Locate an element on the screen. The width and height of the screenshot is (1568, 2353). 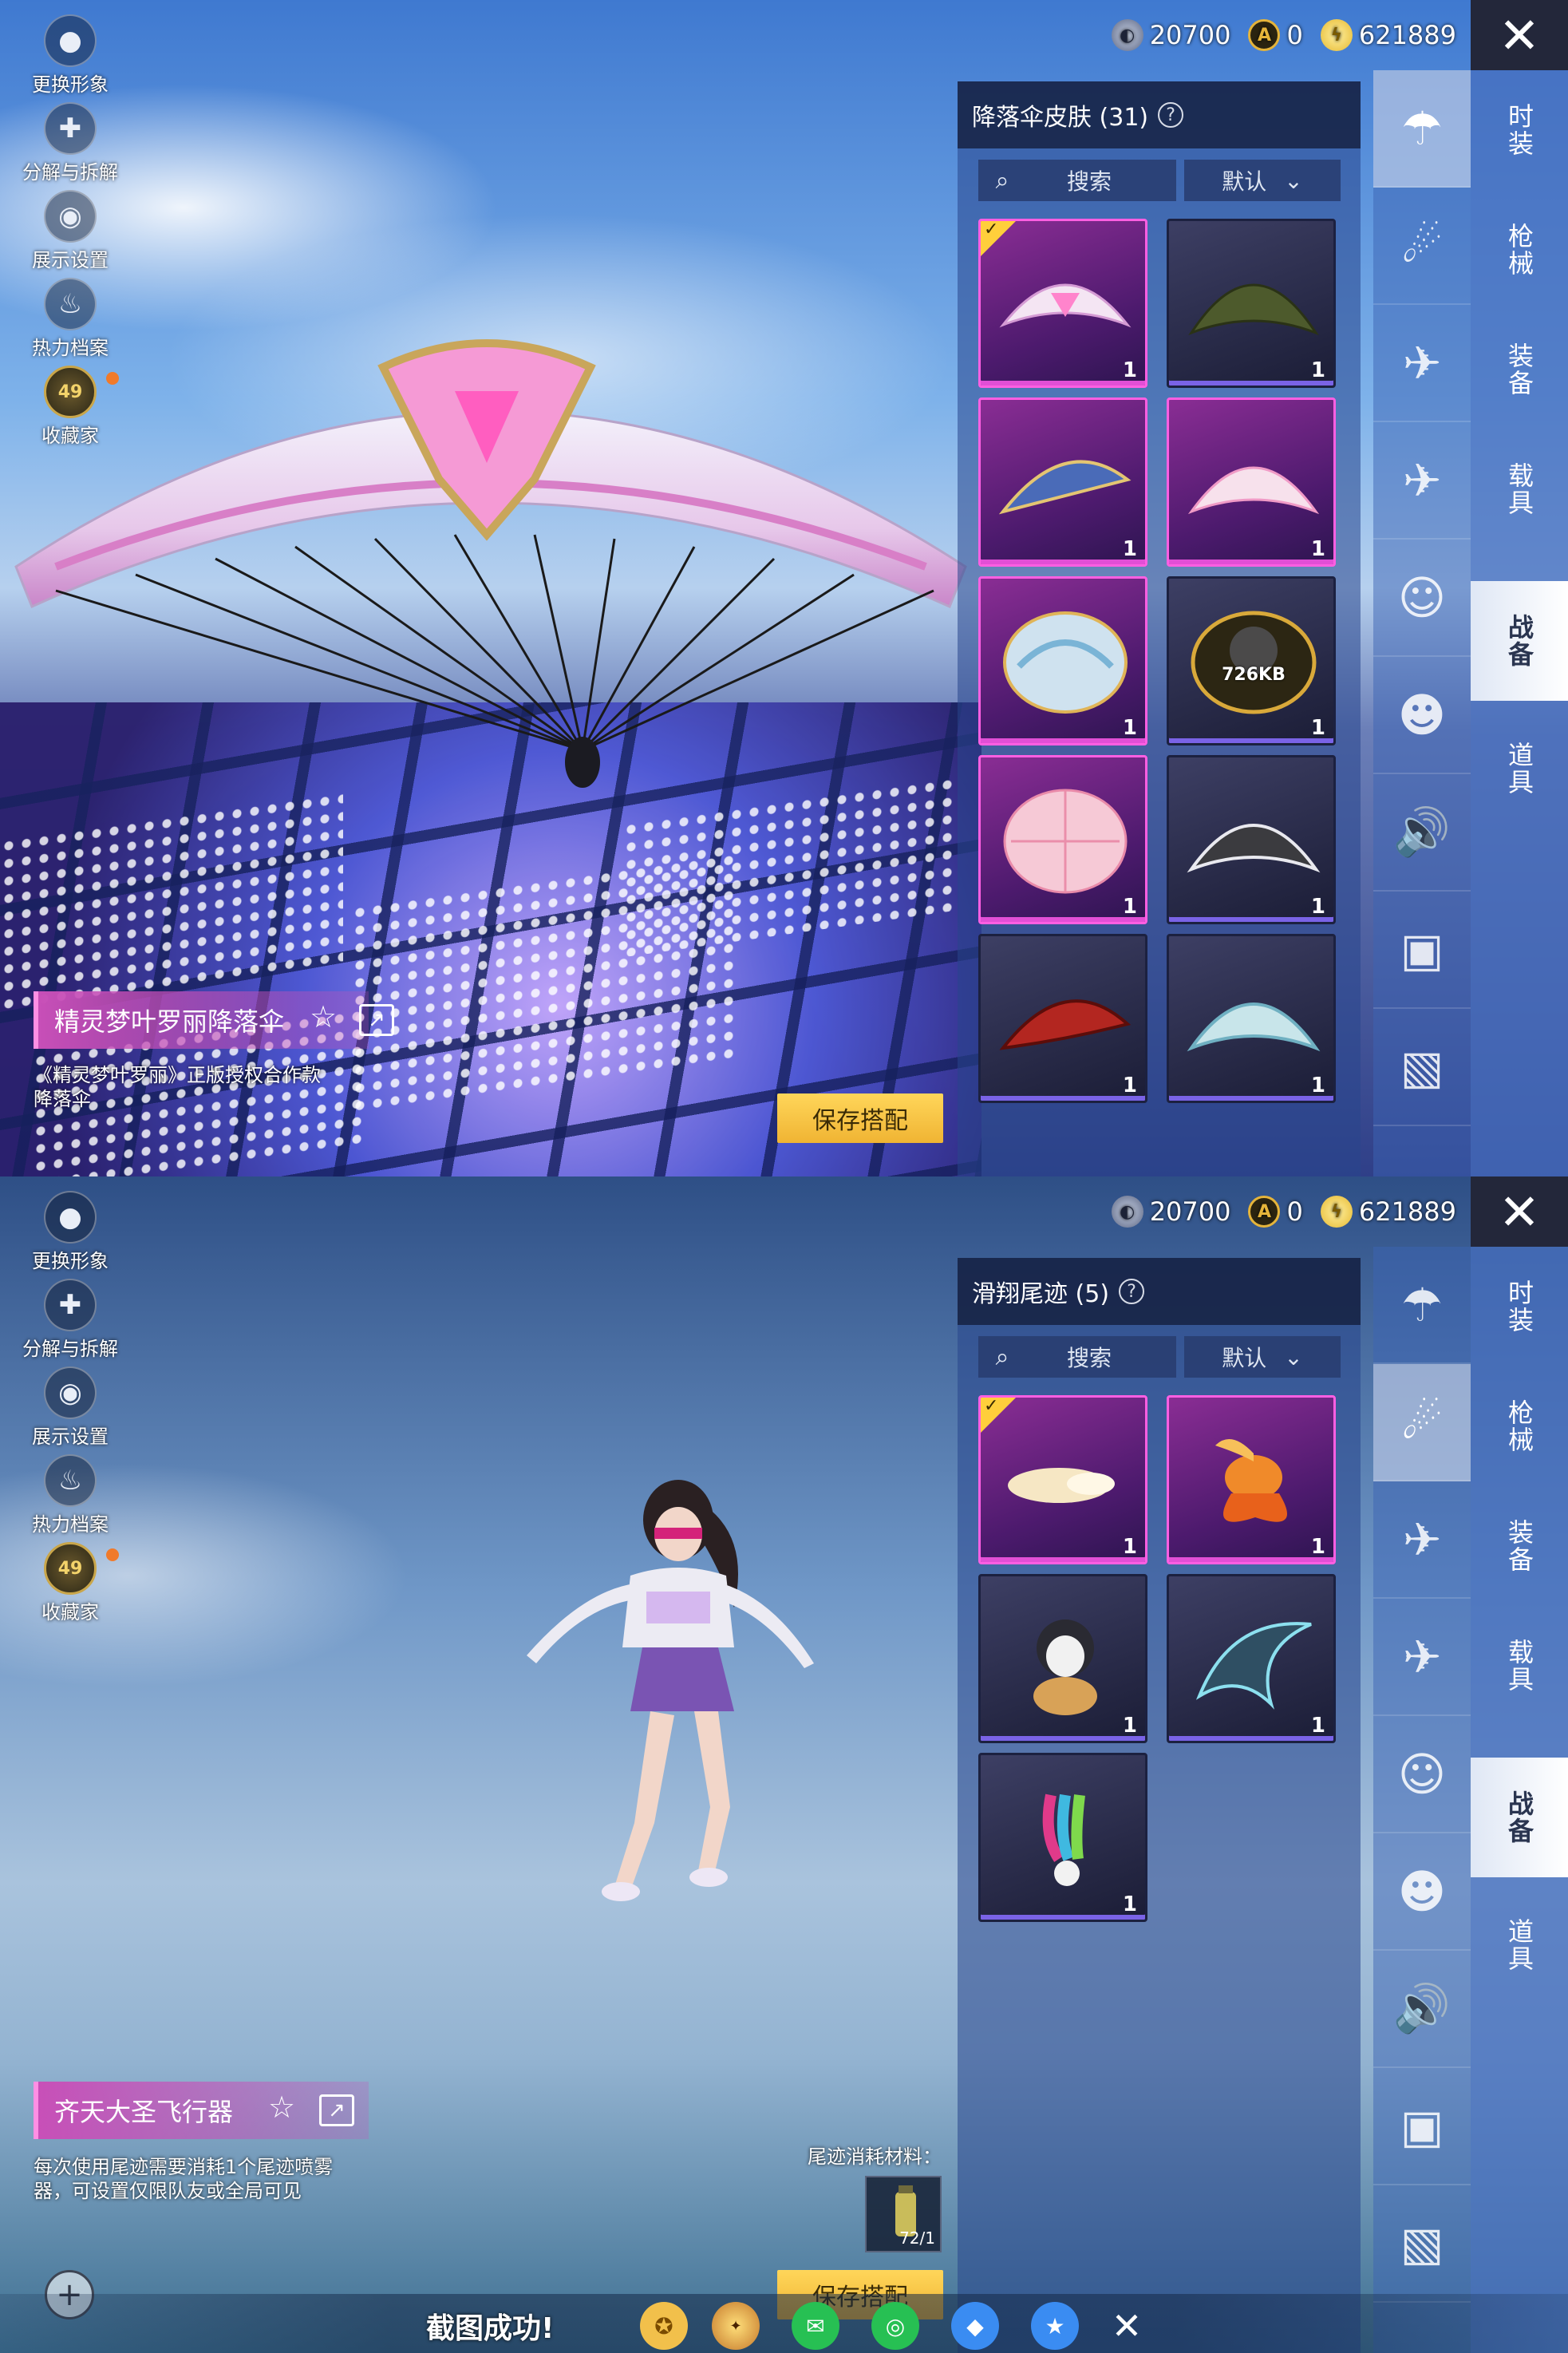
item-description: 每次使用尾迹需要消耗1个尾迹喷雾器，可设置仅限队友或全局可见 is located at coordinates (184, 2179).